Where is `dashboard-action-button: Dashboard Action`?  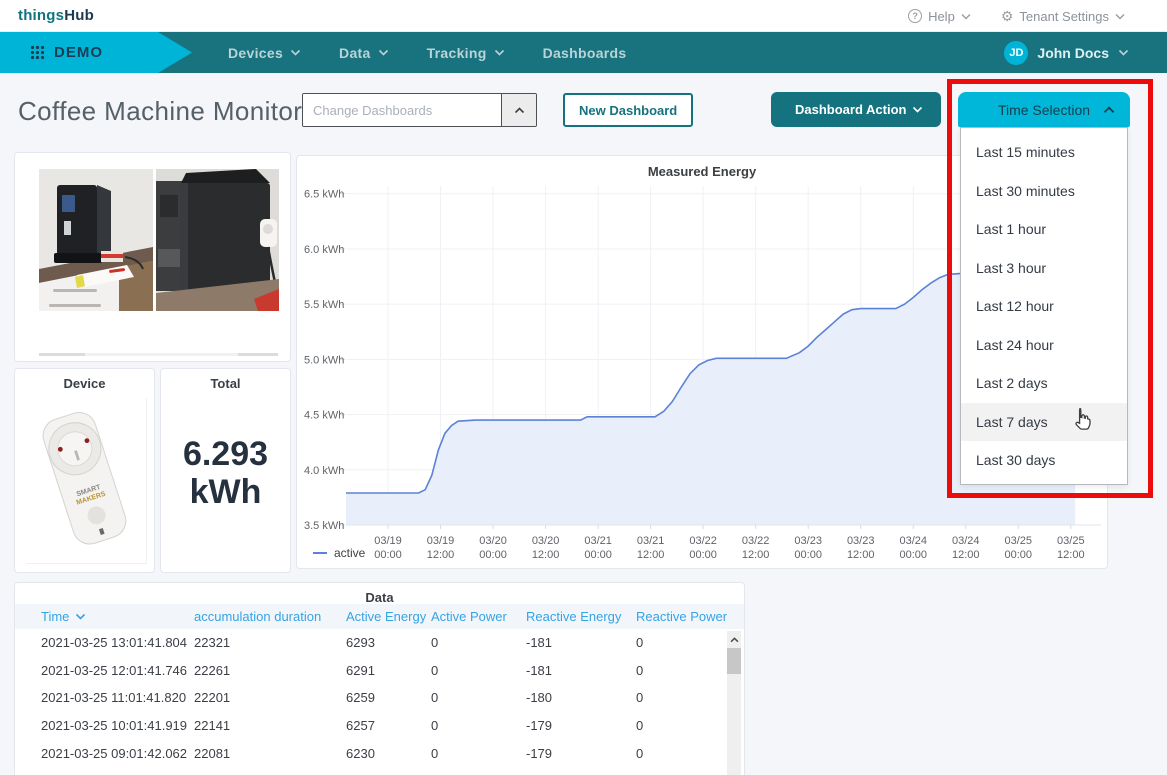 dashboard-action-button: Dashboard Action is located at coordinates (856, 109).